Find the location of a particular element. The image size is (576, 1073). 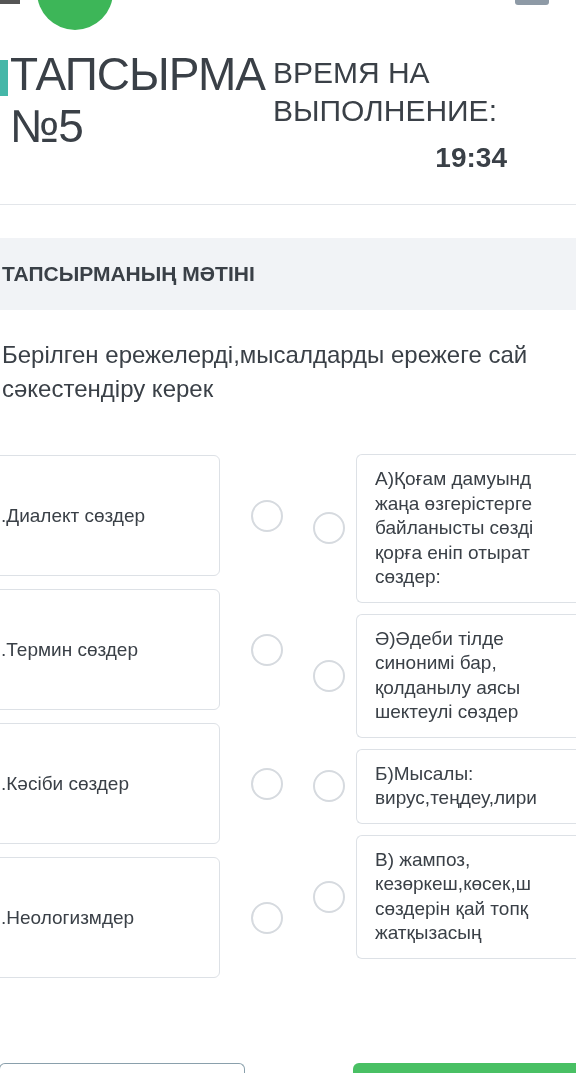

definition-line: байланысты сөзді is located at coordinates (455, 528).